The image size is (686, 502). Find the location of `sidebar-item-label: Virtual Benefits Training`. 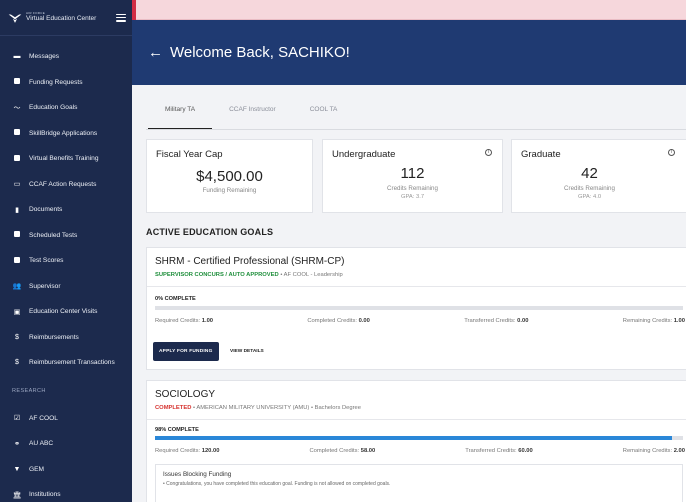

sidebar-item-label: Virtual Benefits Training is located at coordinates (64, 159).